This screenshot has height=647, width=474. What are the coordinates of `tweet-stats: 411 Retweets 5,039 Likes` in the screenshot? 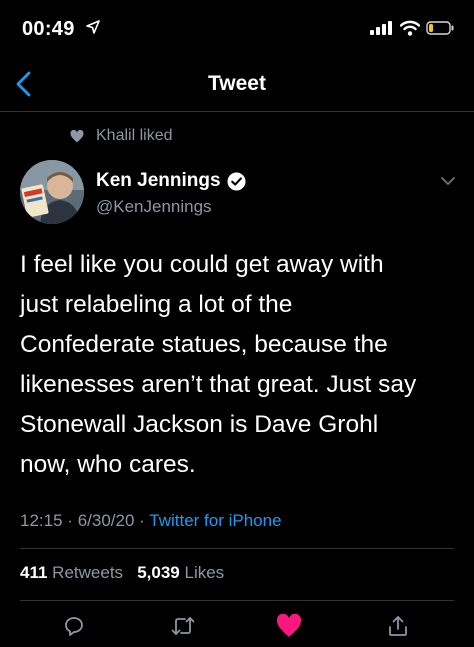 It's located at (122, 573).